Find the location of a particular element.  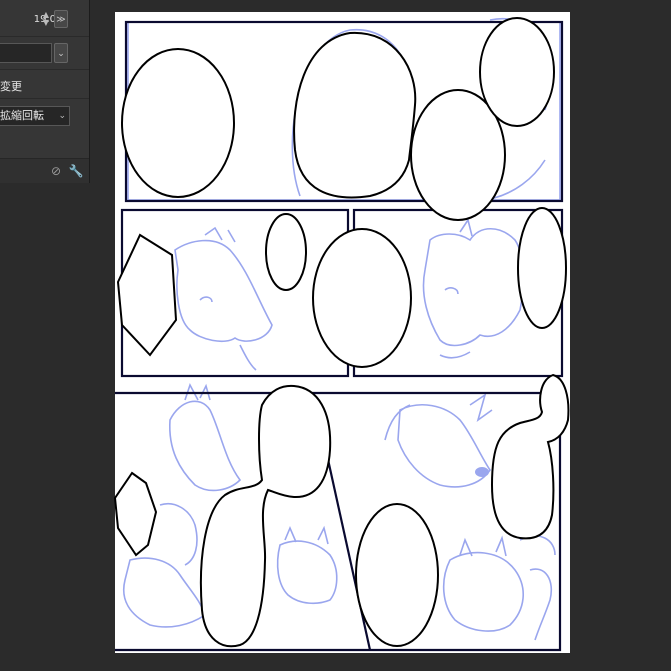

sketch-accents is located at coordinates (482, 472).